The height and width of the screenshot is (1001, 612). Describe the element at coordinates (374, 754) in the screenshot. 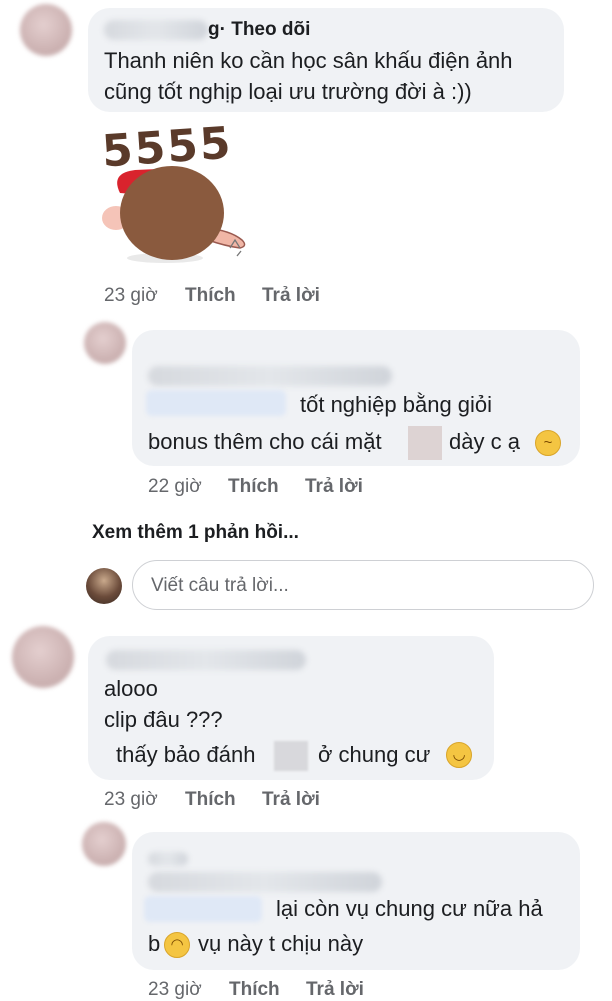

I see `comment-text: ở chung cư` at that location.